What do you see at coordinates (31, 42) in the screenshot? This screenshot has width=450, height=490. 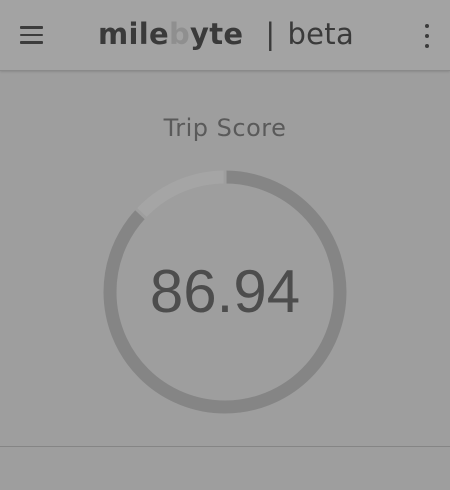 I see `menu-bar-bottom` at bounding box center [31, 42].